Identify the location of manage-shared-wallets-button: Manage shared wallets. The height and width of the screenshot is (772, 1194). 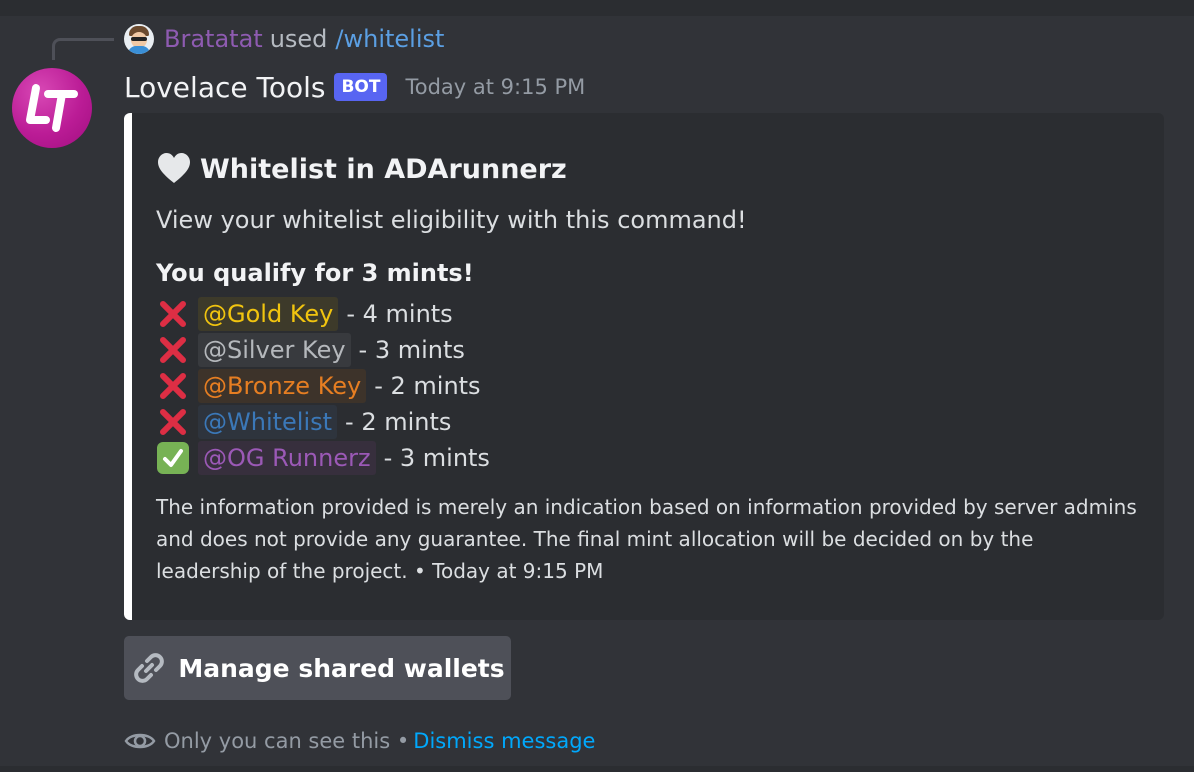
(317, 668).